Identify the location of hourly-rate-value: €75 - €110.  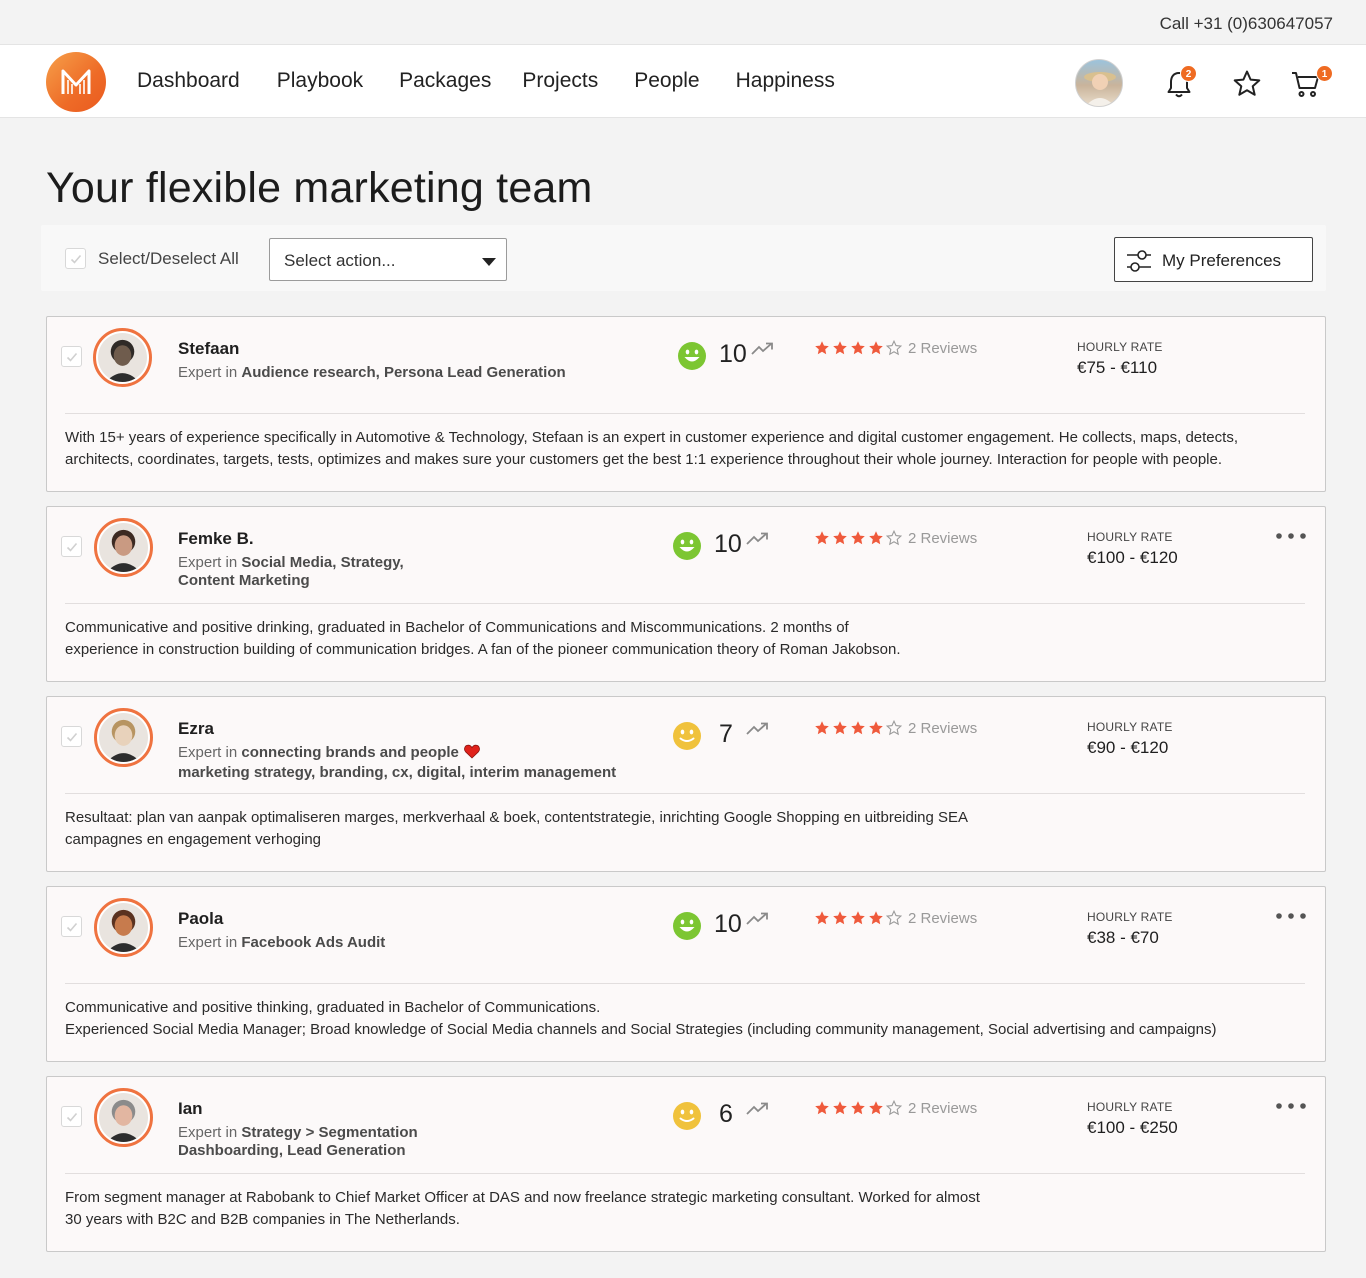
(1117, 367).